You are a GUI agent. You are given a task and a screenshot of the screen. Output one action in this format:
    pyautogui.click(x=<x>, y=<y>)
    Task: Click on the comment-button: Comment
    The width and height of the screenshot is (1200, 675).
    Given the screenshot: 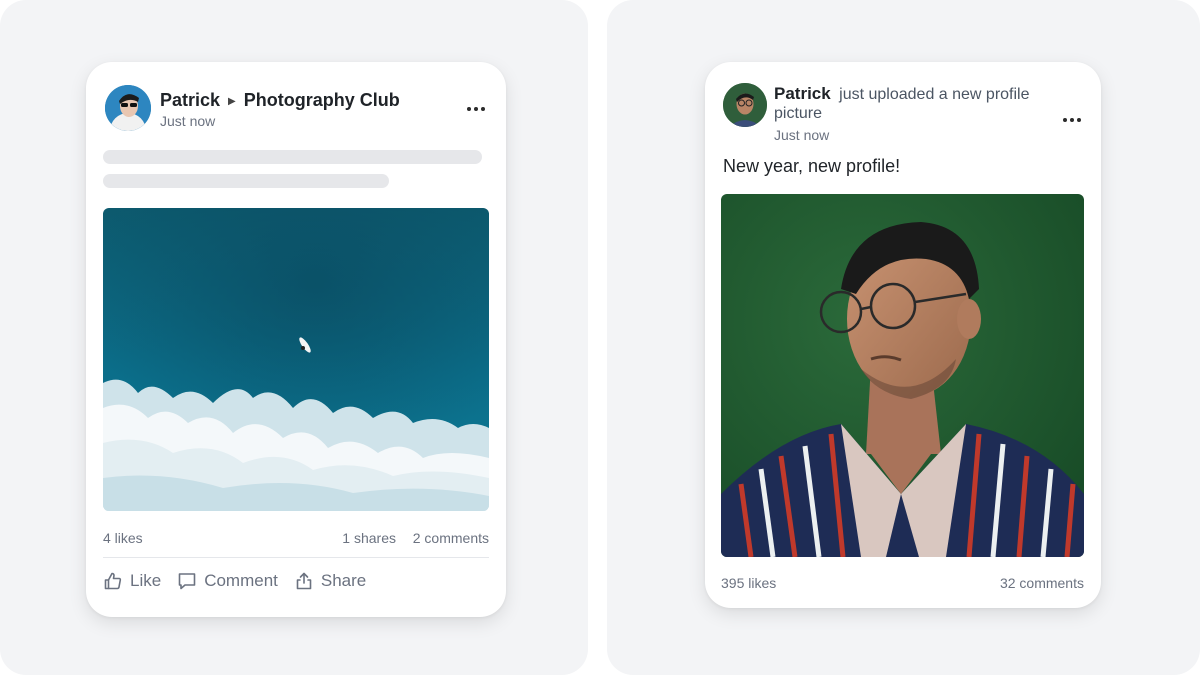 What is the action you would take?
    pyautogui.click(x=227, y=581)
    